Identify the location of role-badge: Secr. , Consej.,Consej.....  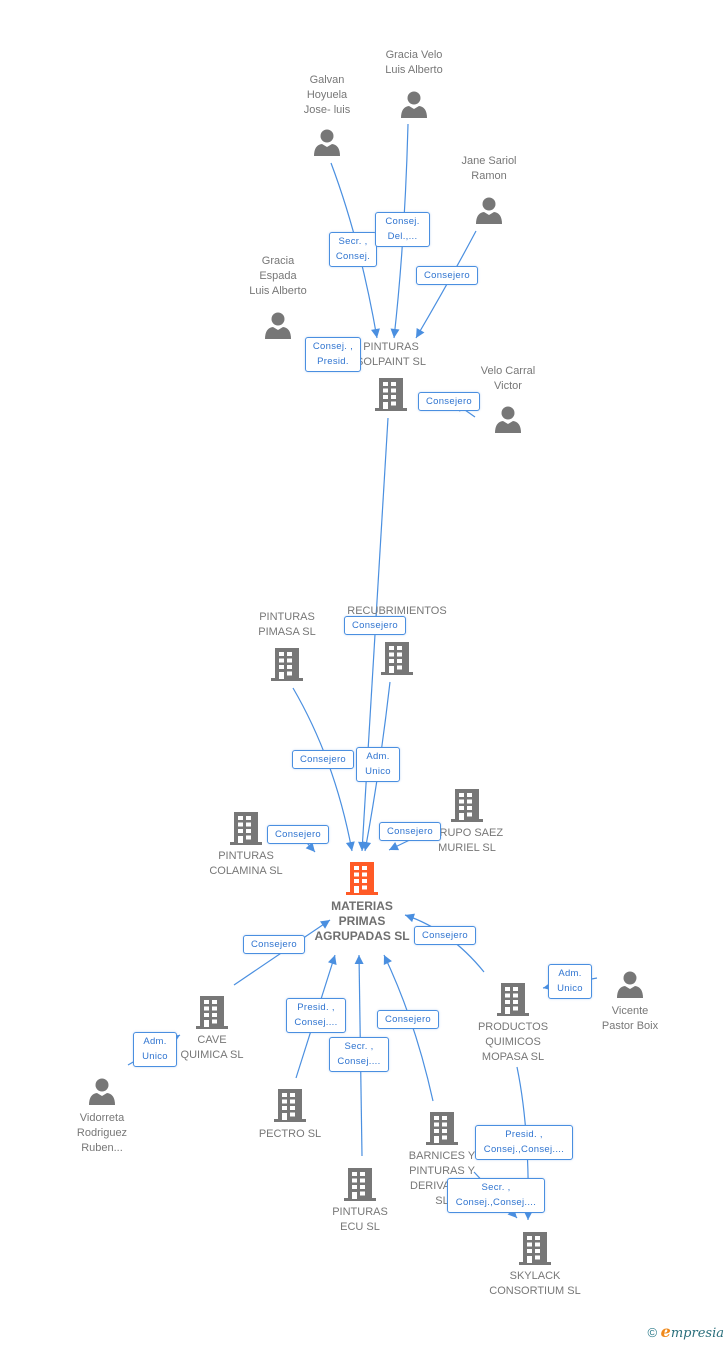
(496, 1195).